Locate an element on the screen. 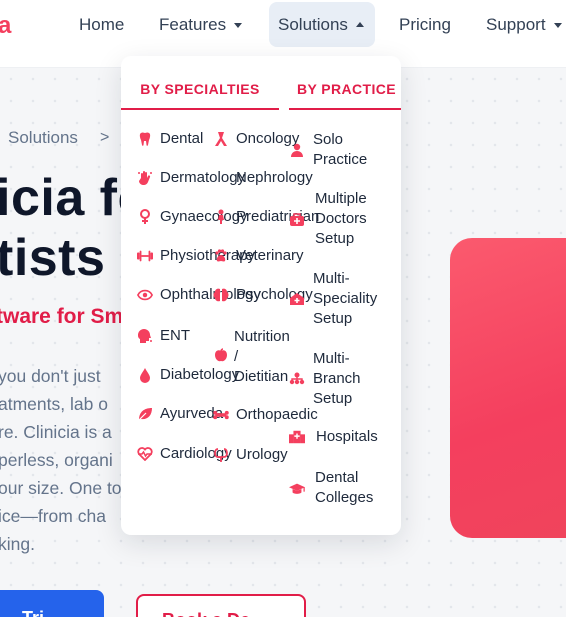 This screenshot has height=617, width=566. nav-solutions: Solutions is located at coordinates (322, 24).